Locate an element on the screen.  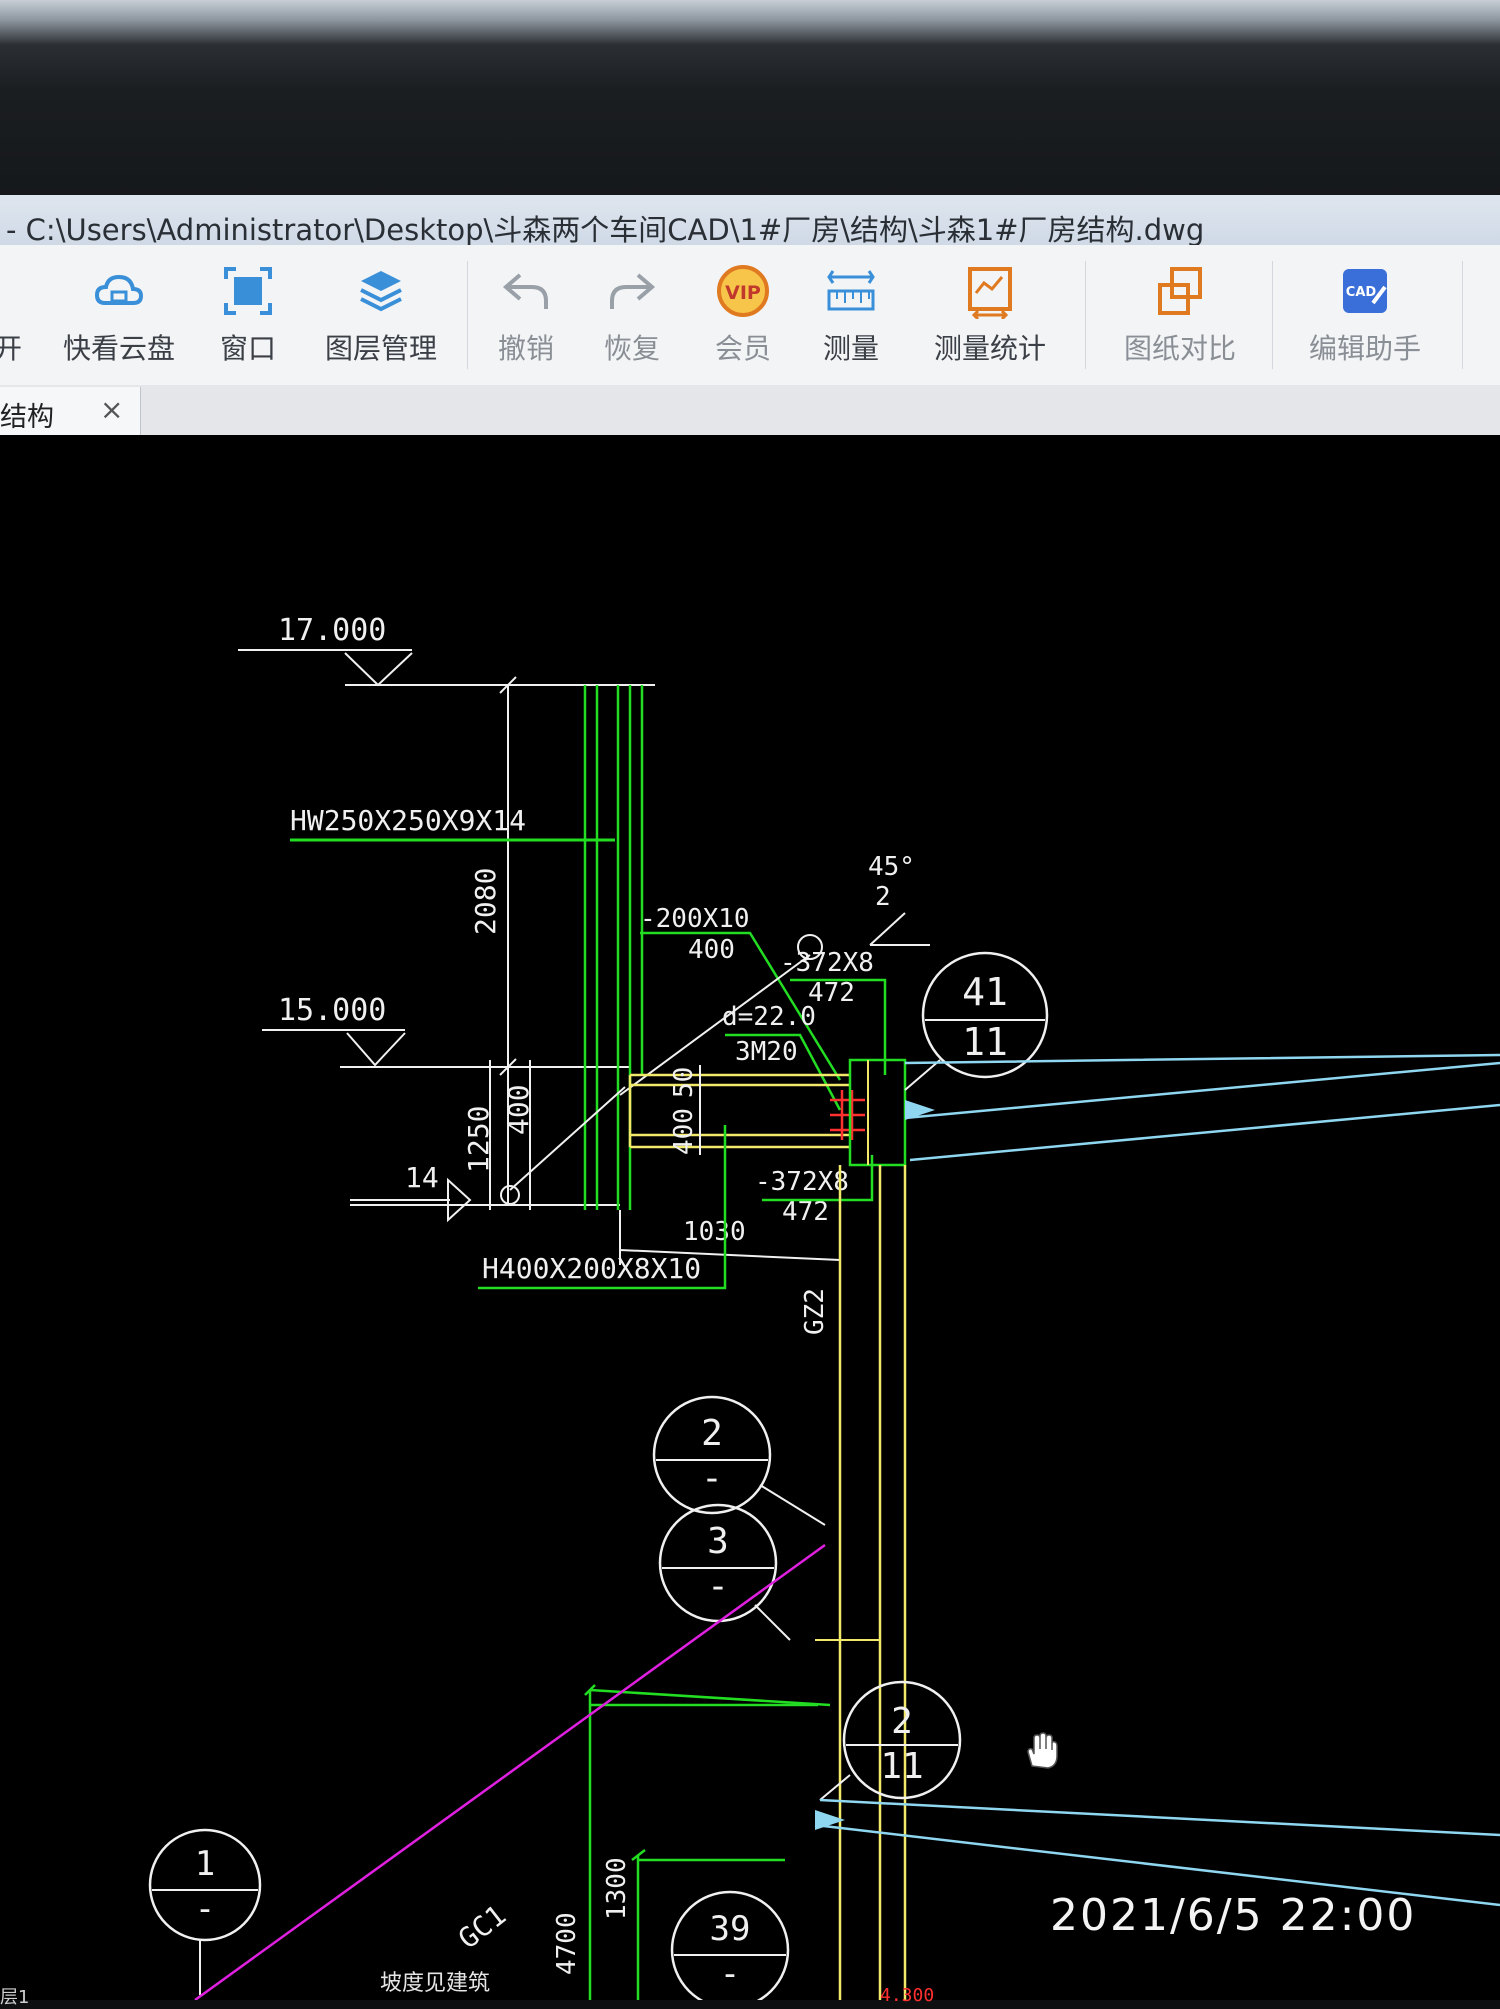
member-label: H400X200X8X10 is located at coordinates (591, 1268).